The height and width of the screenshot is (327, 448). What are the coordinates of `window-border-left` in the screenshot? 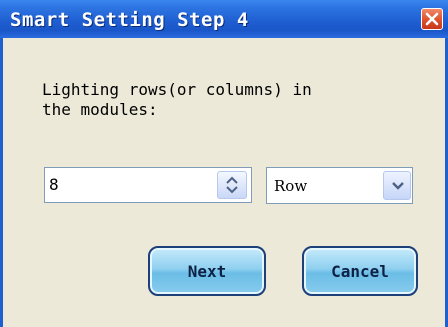 It's located at (1, 182).